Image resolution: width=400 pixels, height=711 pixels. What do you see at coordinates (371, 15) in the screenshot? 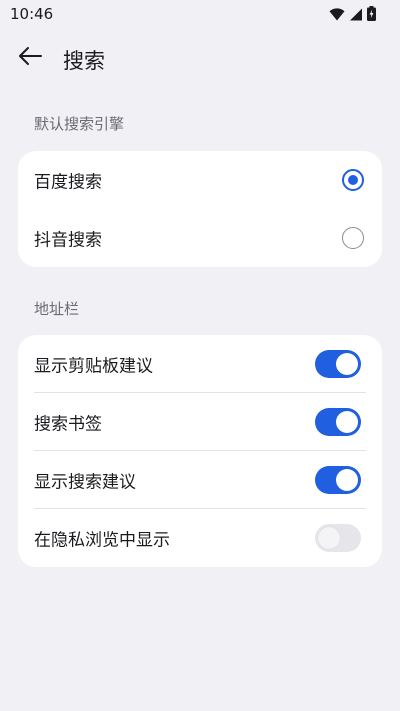
I see `battery-icon` at bounding box center [371, 15].